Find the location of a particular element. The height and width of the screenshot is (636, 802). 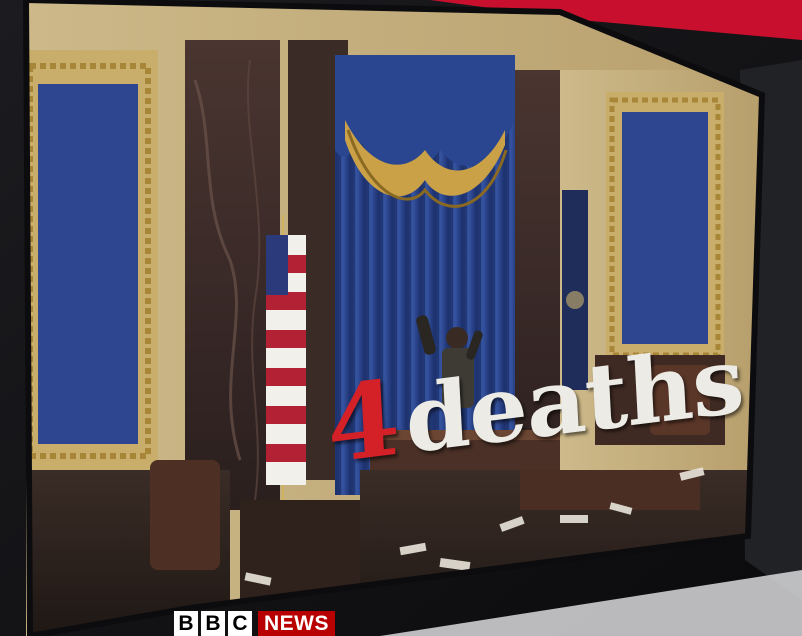

caption-number: 4 is located at coordinates (363, 421).